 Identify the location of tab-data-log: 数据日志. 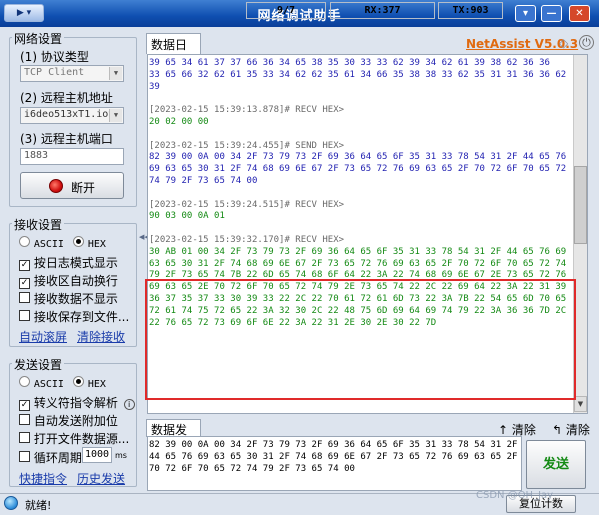
(173, 51).